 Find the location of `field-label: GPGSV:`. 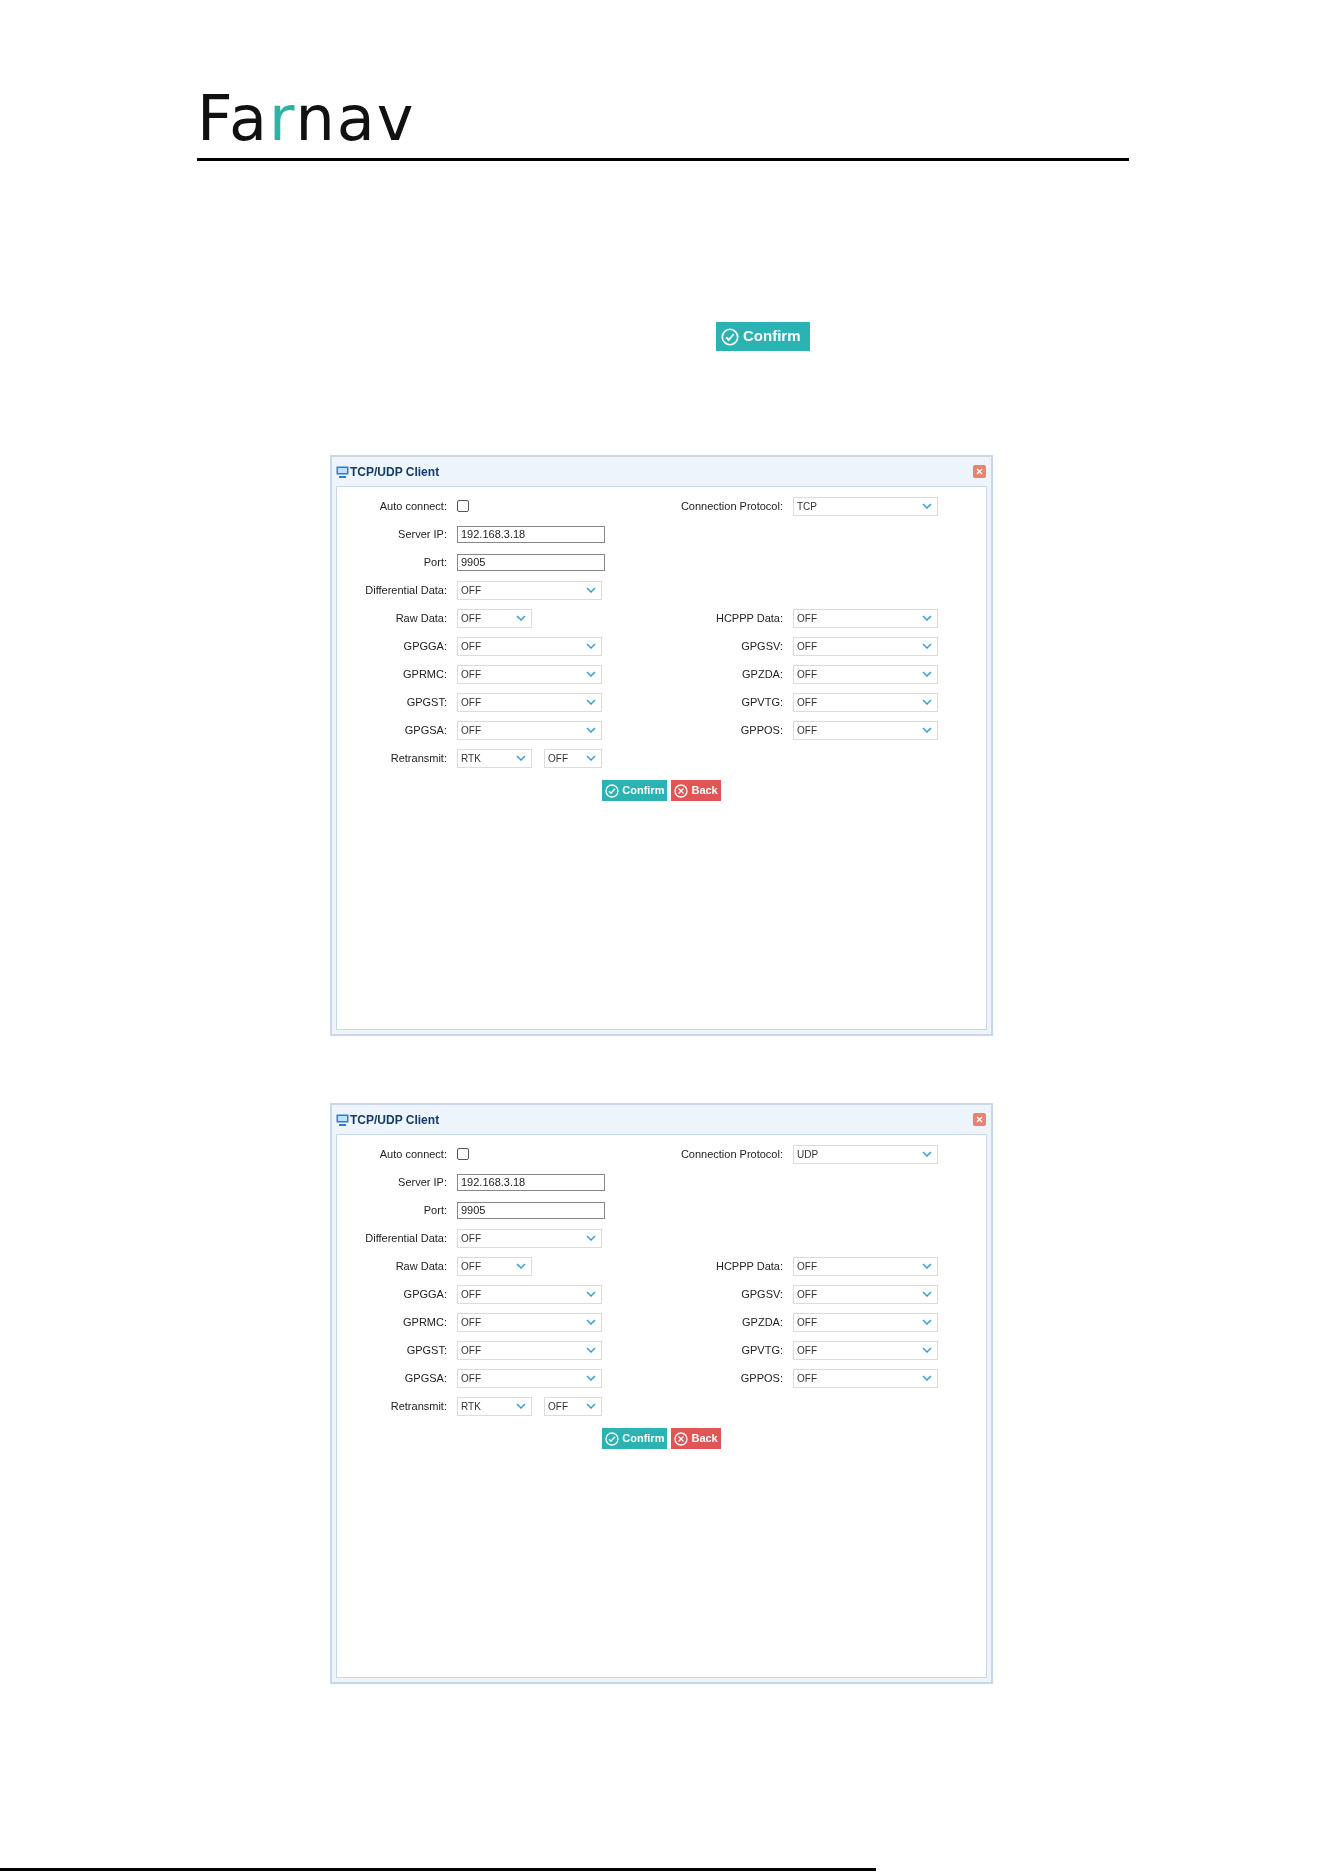

field-label: GPGSV: is located at coordinates (761, 1294).